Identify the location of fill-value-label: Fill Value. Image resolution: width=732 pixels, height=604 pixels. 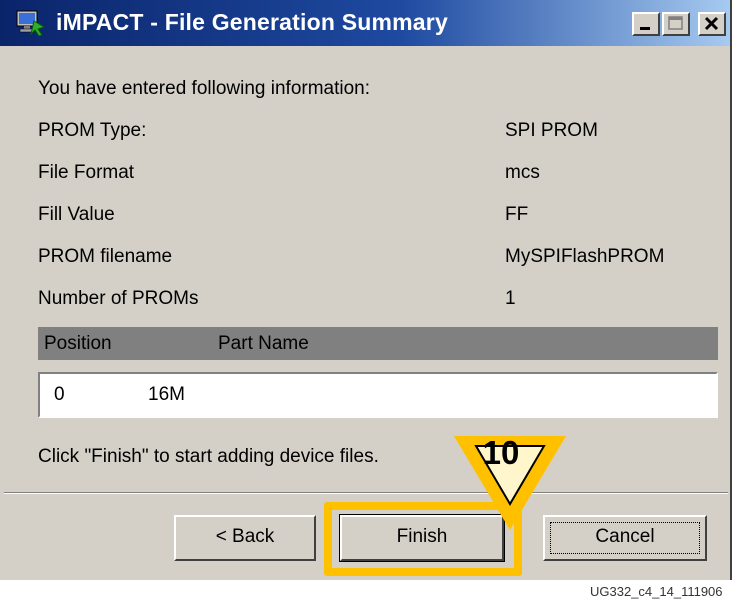
(76, 214).